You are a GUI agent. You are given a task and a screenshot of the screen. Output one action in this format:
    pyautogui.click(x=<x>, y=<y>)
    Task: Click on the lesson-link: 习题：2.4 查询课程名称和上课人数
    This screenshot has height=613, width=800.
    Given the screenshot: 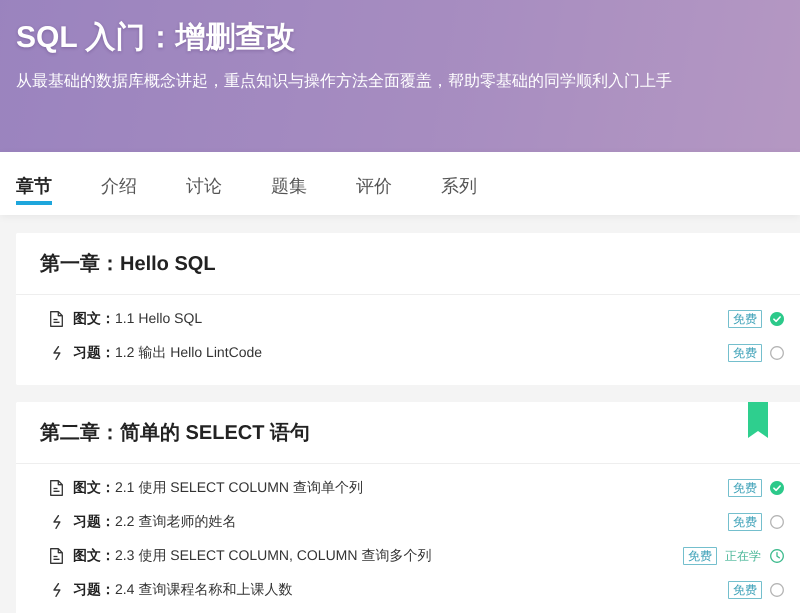 What is the action you would take?
    pyautogui.click(x=182, y=590)
    